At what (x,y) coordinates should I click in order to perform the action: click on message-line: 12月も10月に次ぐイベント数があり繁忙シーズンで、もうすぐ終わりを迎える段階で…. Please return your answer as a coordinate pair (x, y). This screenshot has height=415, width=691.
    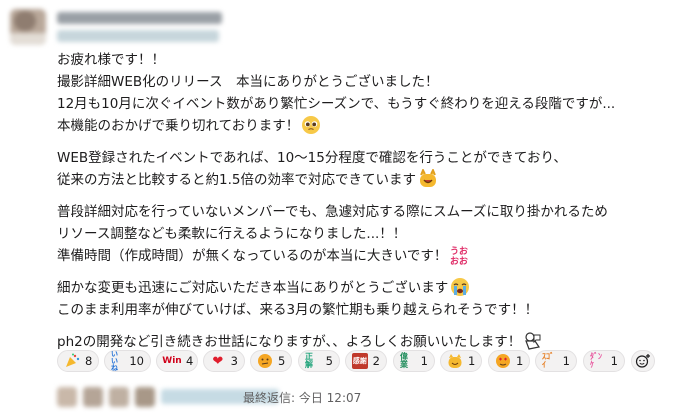
    Looking at the image, I should click on (336, 104).